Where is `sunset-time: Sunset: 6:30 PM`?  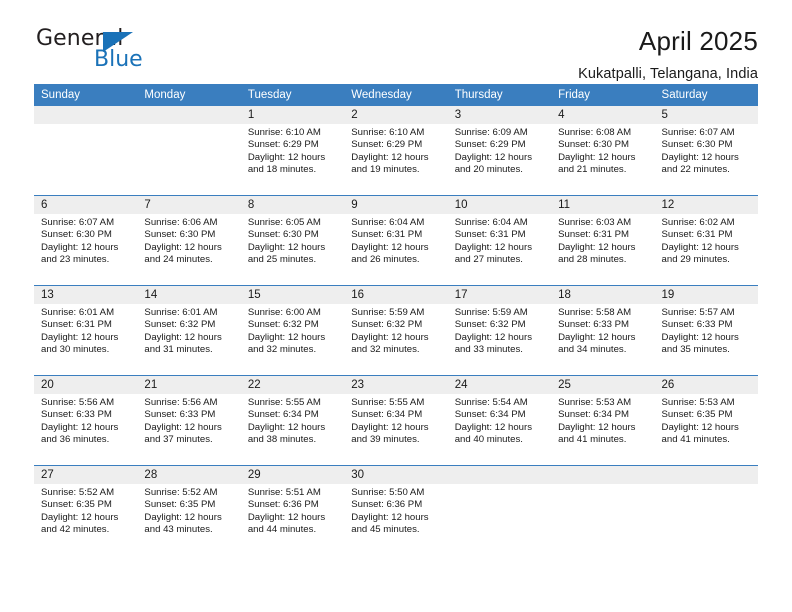 sunset-time: Sunset: 6:30 PM is located at coordinates (180, 235).